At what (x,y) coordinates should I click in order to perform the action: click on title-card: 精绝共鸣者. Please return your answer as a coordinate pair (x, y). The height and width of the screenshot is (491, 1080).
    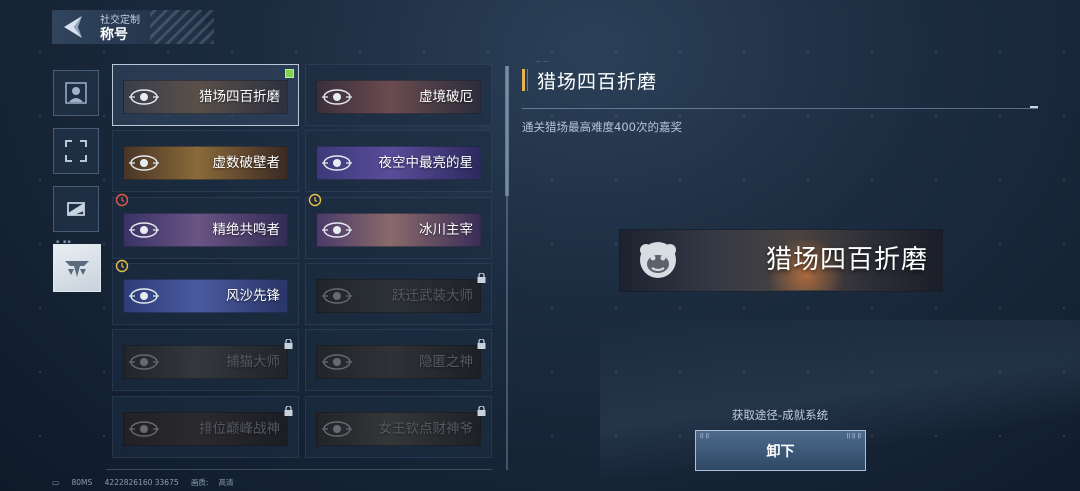
    Looking at the image, I should click on (205, 226).